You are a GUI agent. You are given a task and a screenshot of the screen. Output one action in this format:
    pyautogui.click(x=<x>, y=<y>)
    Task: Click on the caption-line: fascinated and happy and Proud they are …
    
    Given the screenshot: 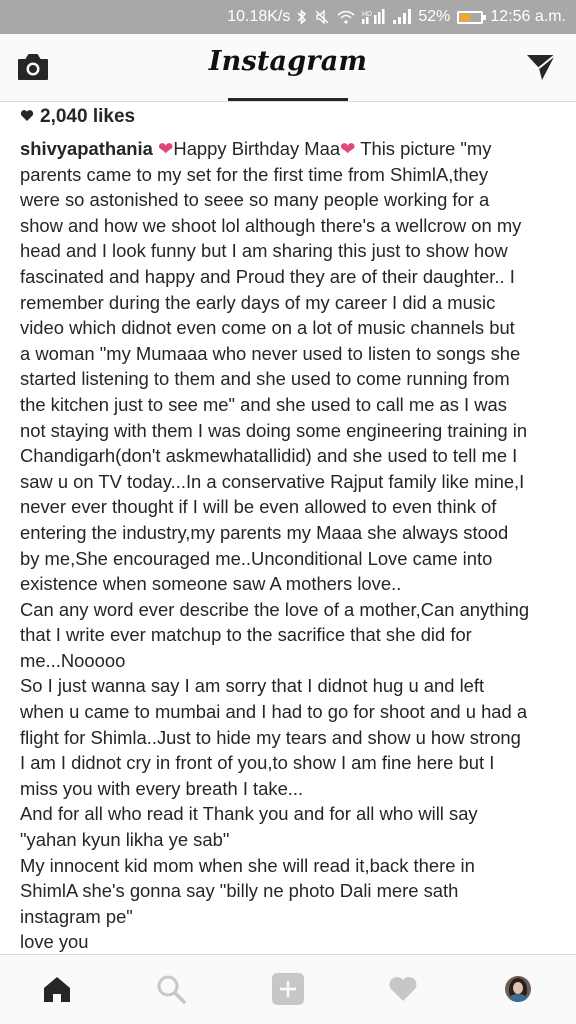 What is the action you would take?
    pyautogui.click(x=267, y=276)
    